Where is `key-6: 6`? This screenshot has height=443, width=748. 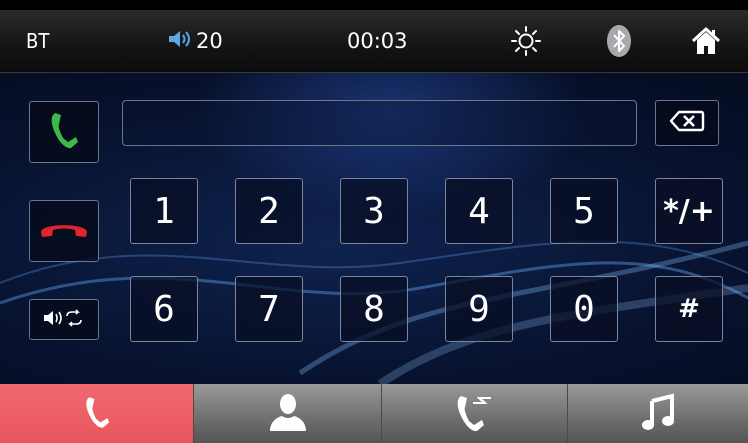 key-6: 6 is located at coordinates (164, 309).